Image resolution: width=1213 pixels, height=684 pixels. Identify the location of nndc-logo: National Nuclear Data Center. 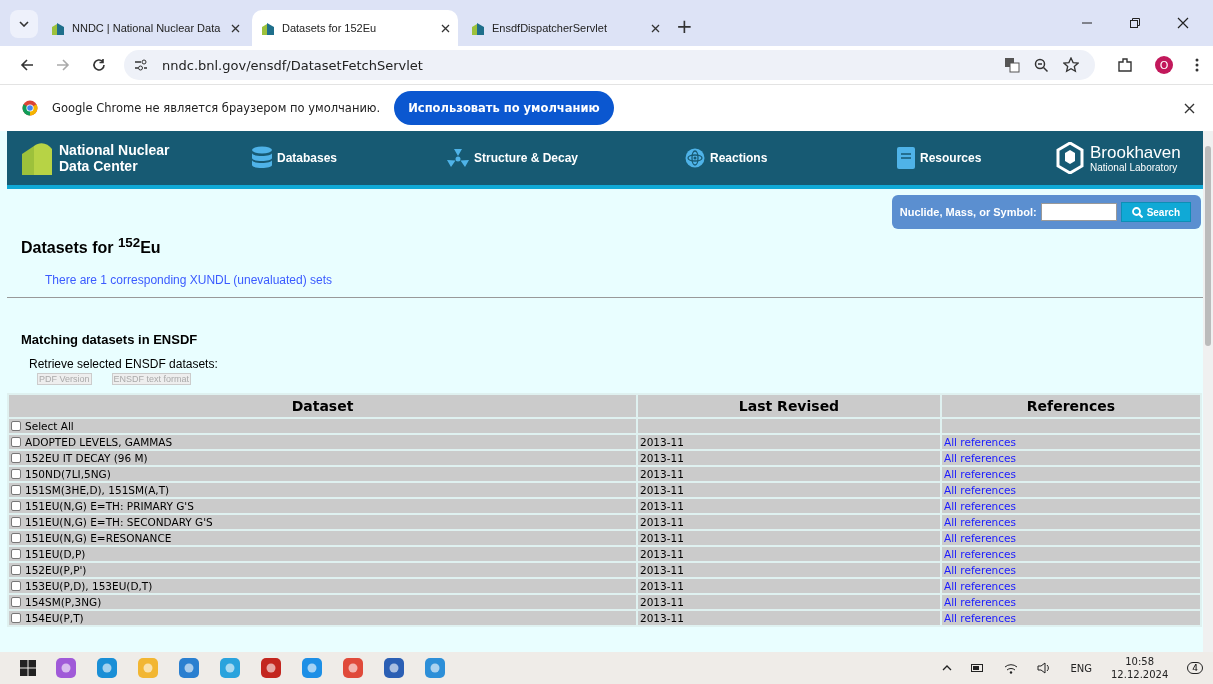
(136, 158).